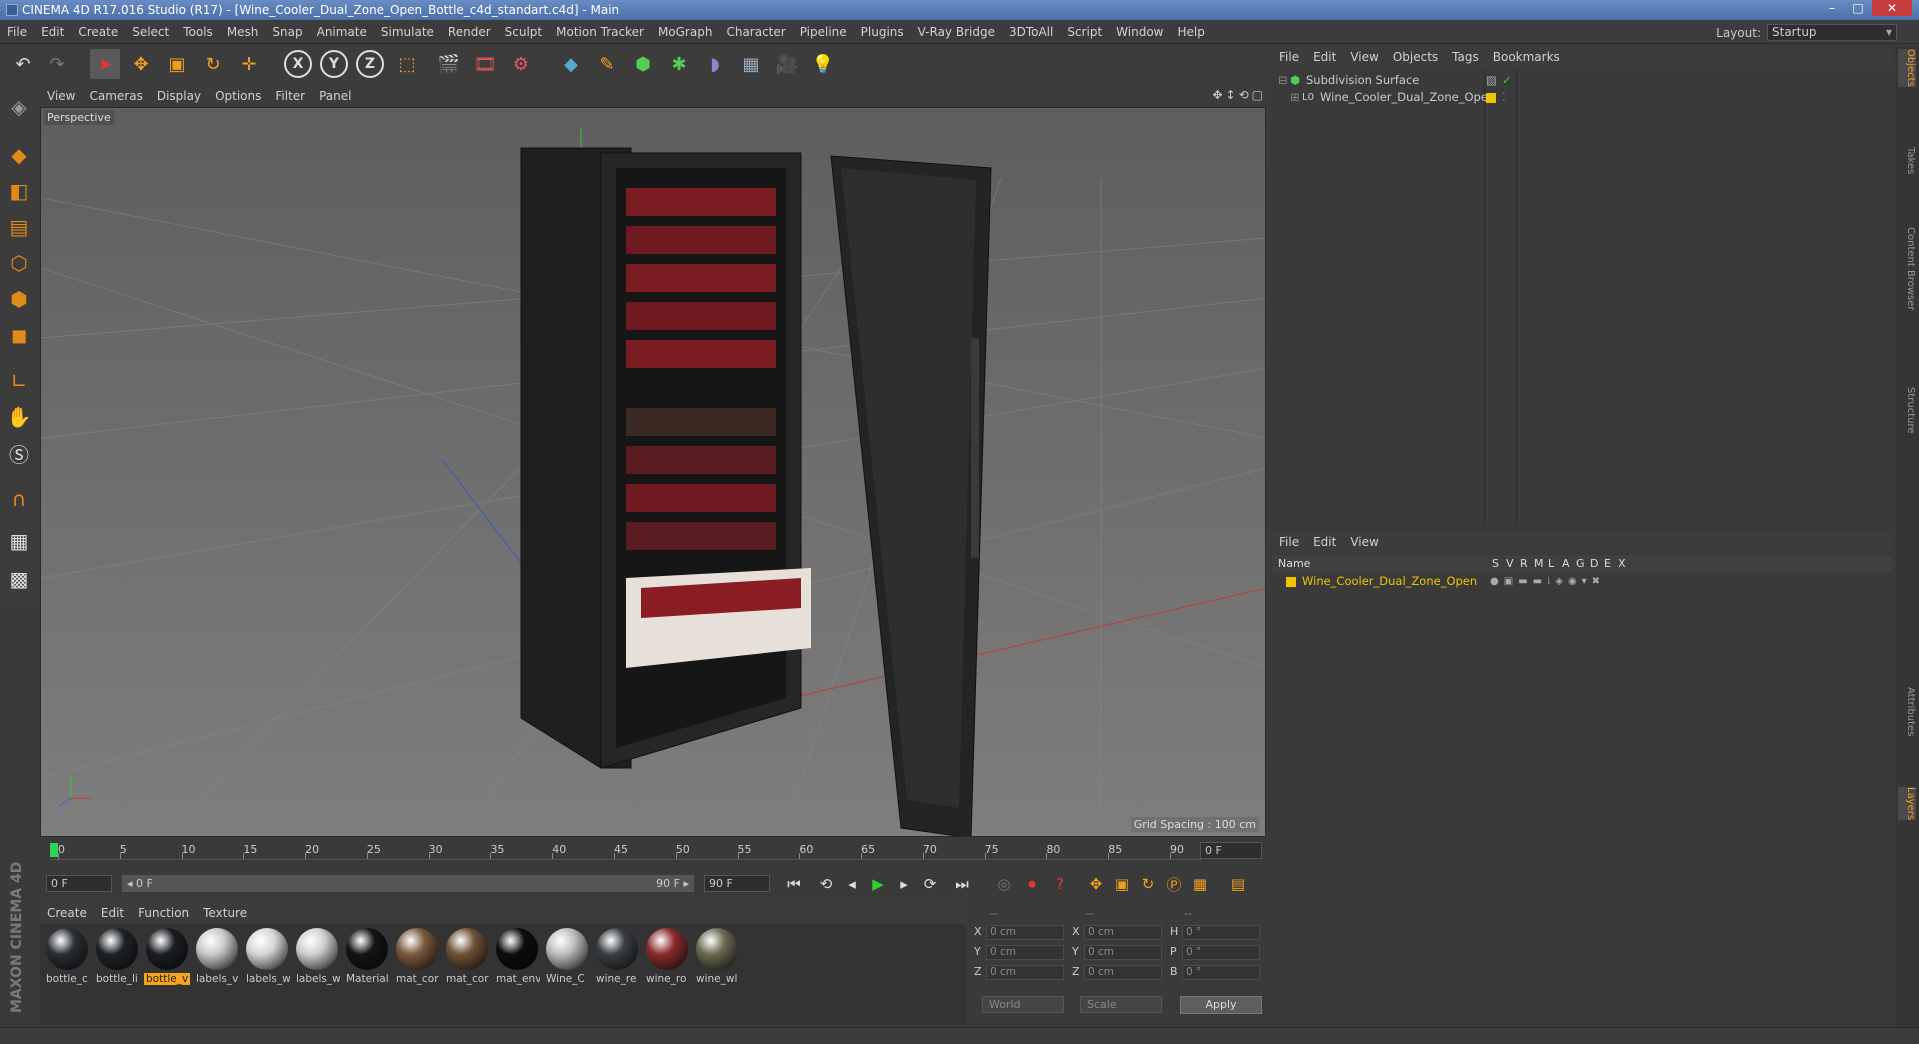  I want to click on next-key-icon: ⟳, so click(930, 884).